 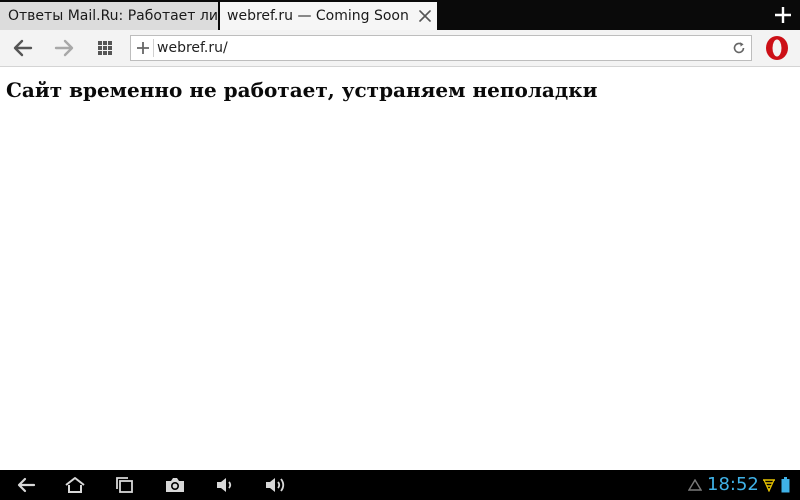 I want to click on battery-icon, so click(x=785, y=485).